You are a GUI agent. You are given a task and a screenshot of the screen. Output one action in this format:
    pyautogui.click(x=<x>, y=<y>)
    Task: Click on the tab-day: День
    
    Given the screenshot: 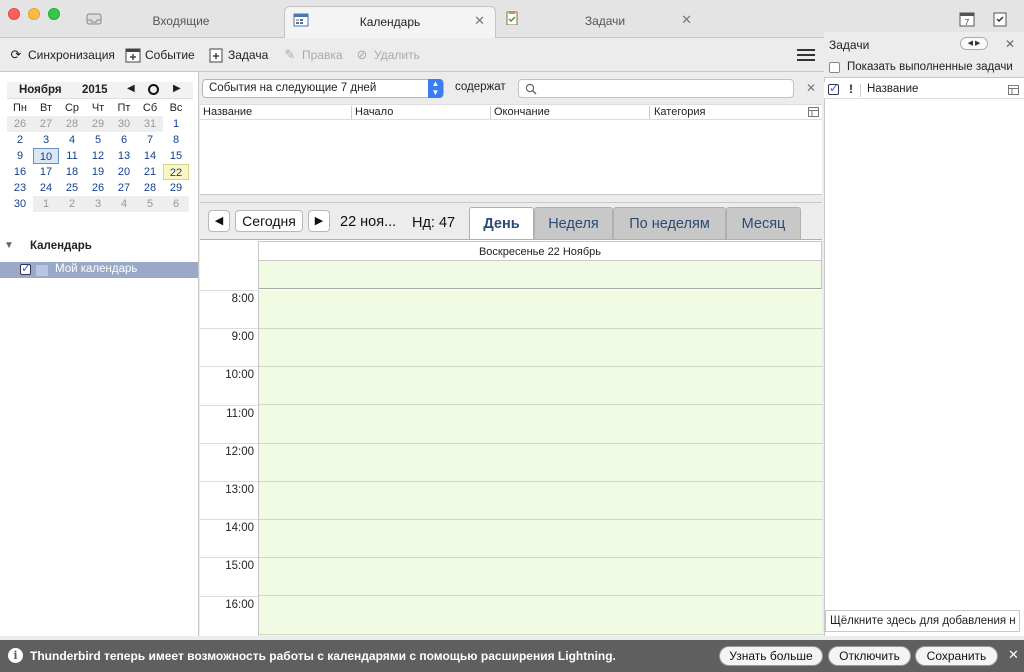 What is the action you would take?
    pyautogui.click(x=501, y=223)
    